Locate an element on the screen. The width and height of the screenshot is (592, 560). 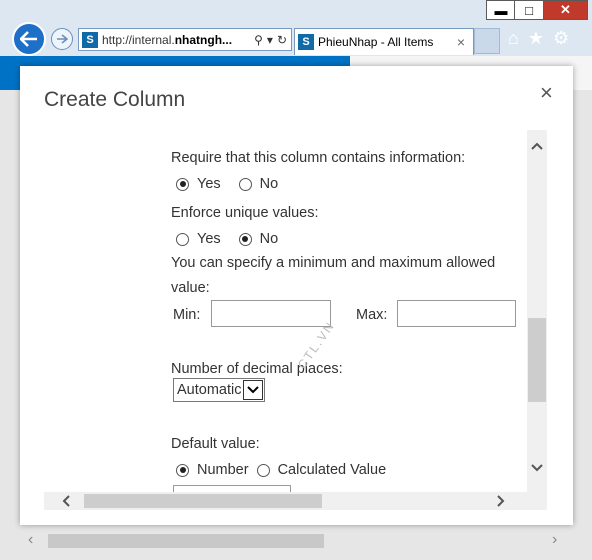
page-scroll-thumb is located at coordinates (186, 541).